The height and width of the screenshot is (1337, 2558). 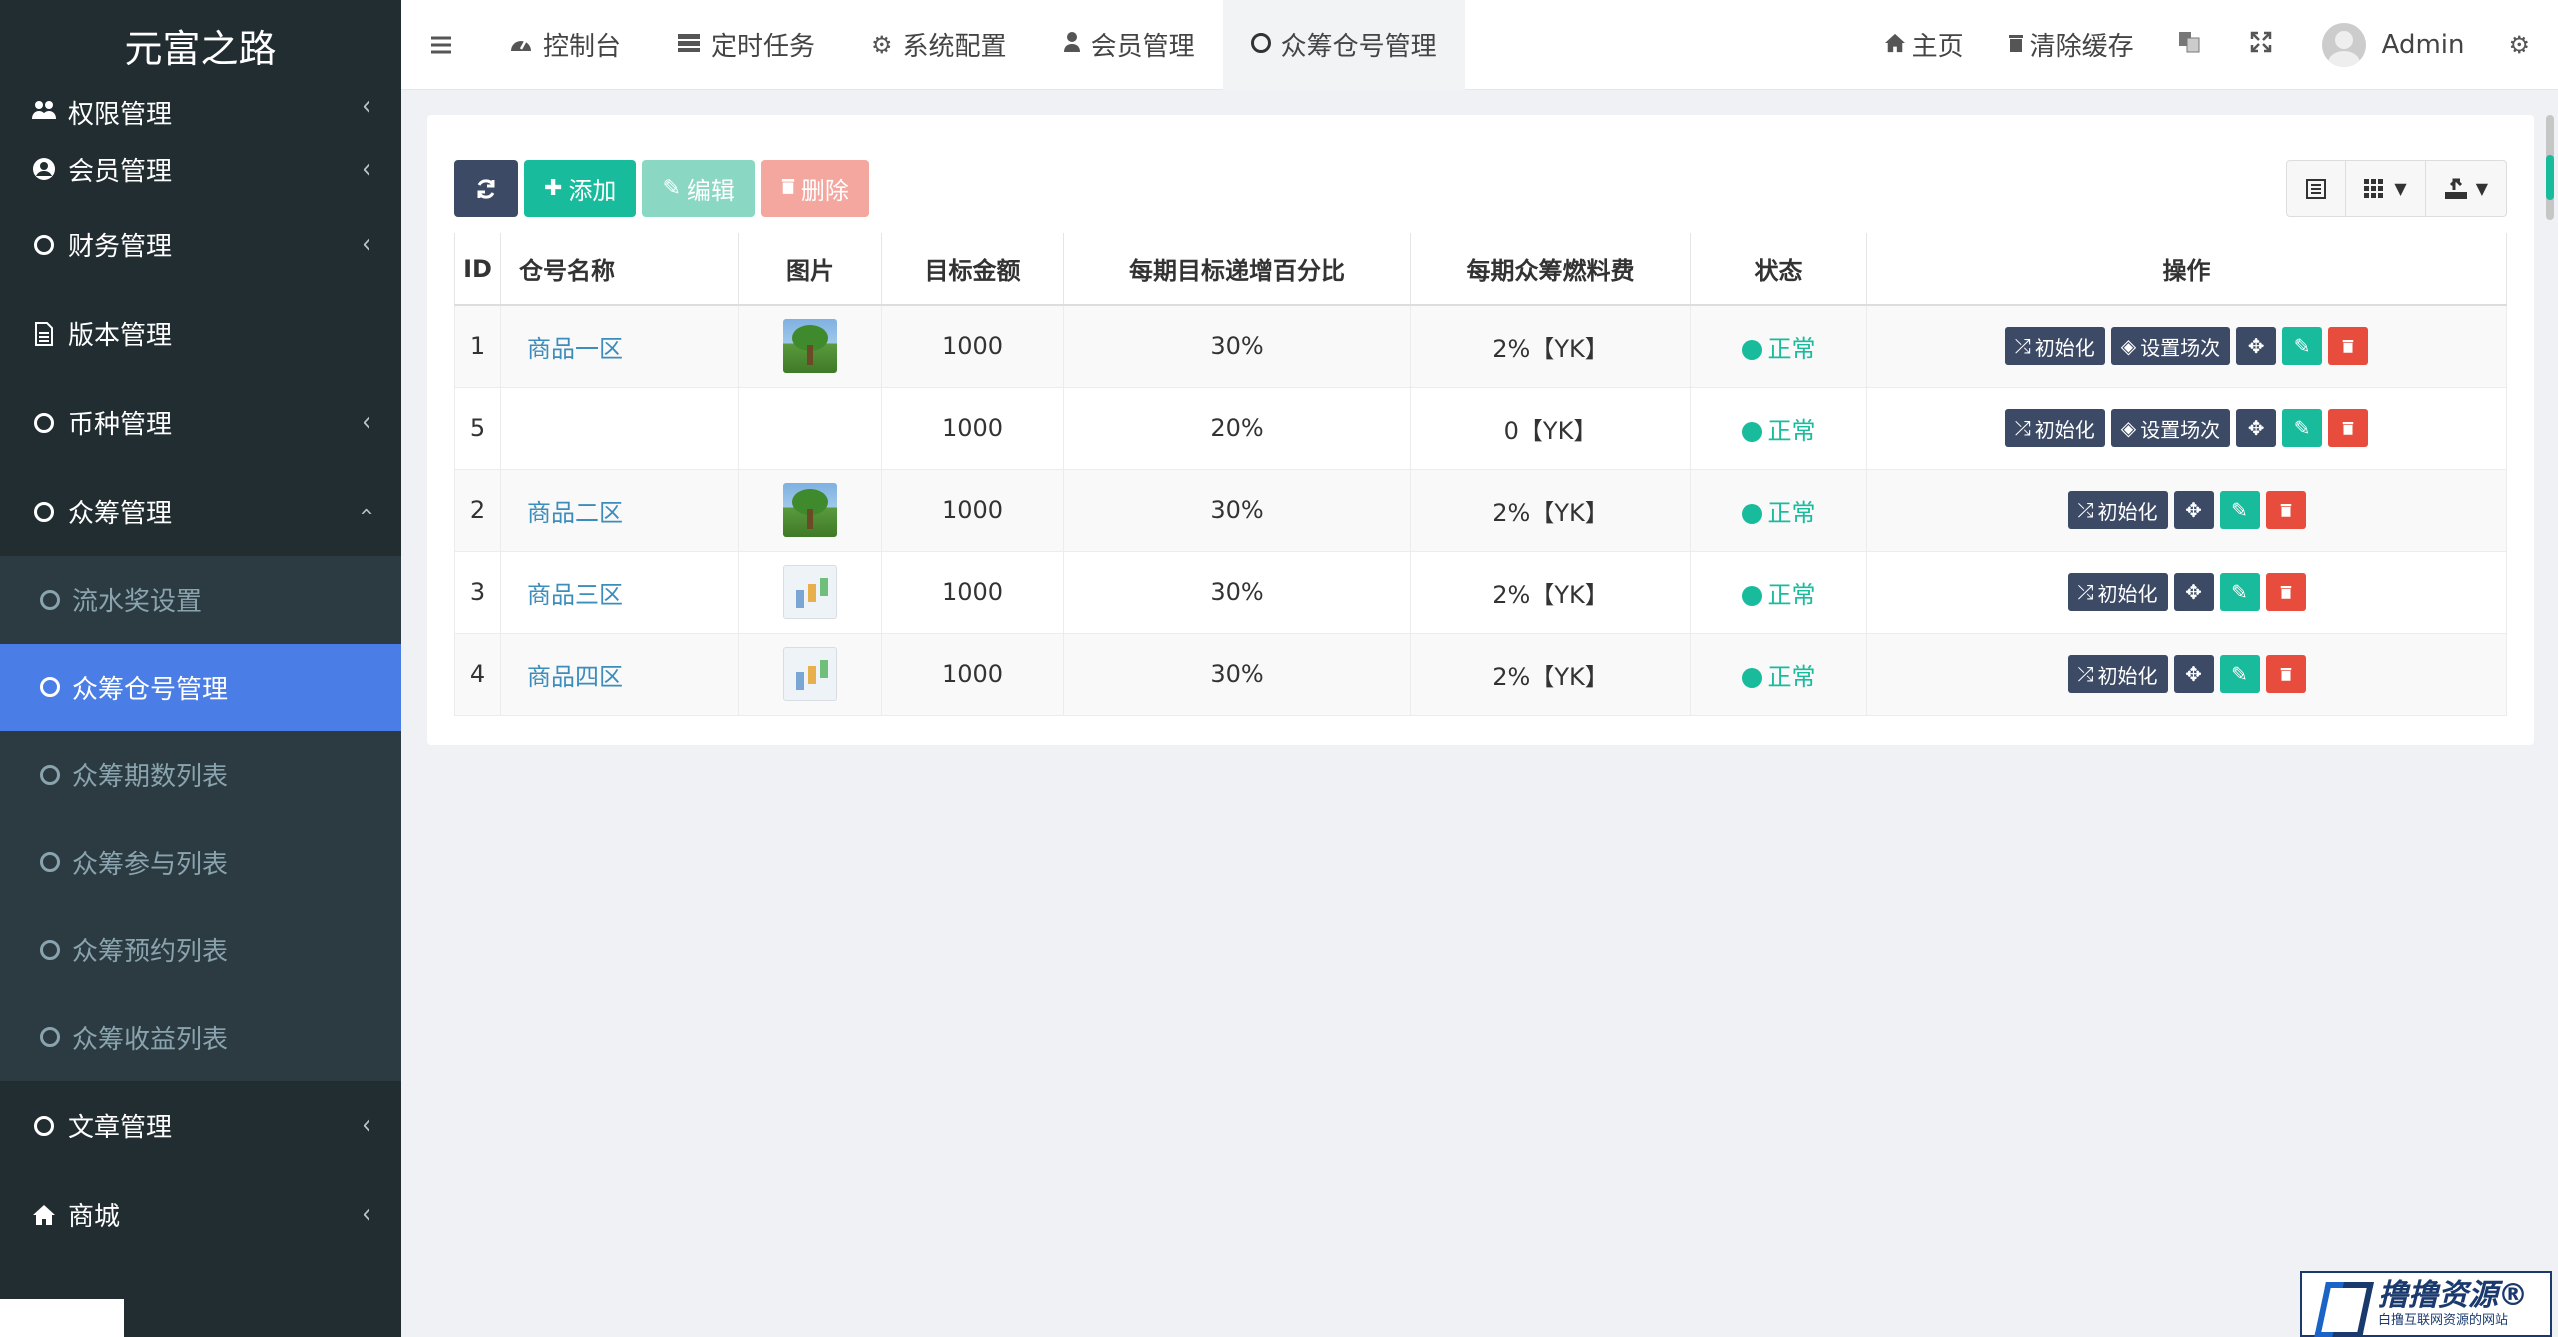 I want to click on table-header-row: ID 仓号名称 图片 目标金额 每期目标递增百分比 每期众筹燃料费 状态 操作, so click(x=1480, y=269).